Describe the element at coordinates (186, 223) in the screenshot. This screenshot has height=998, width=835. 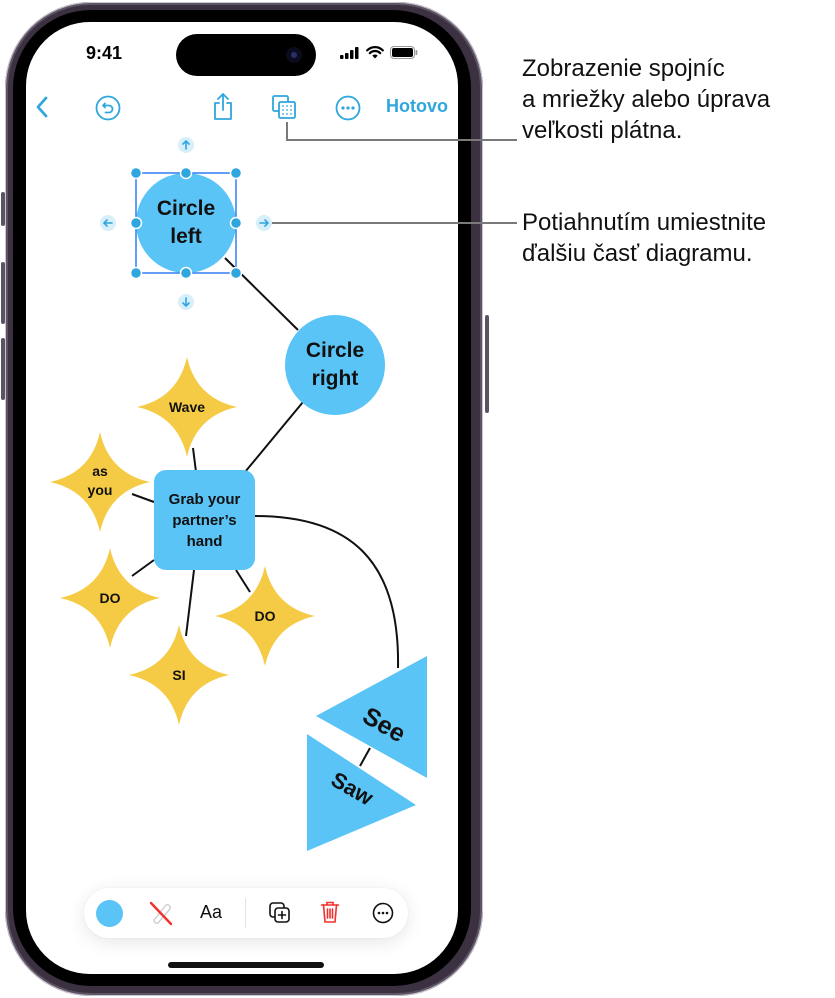
I see `node-circle-left: Circle left` at that location.